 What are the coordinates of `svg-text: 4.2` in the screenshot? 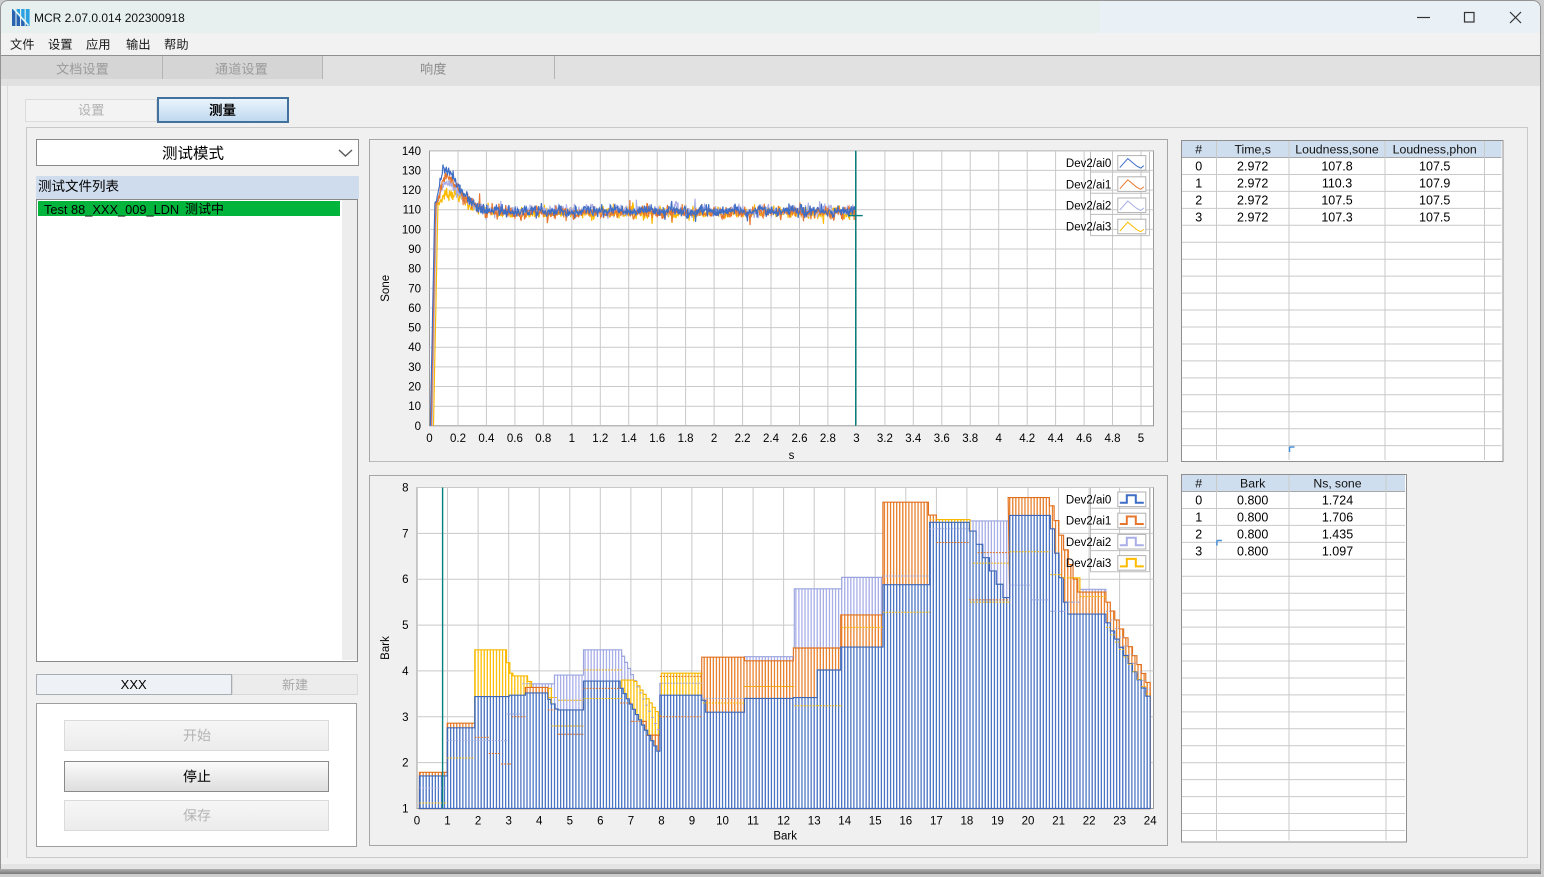 It's located at (1027, 438).